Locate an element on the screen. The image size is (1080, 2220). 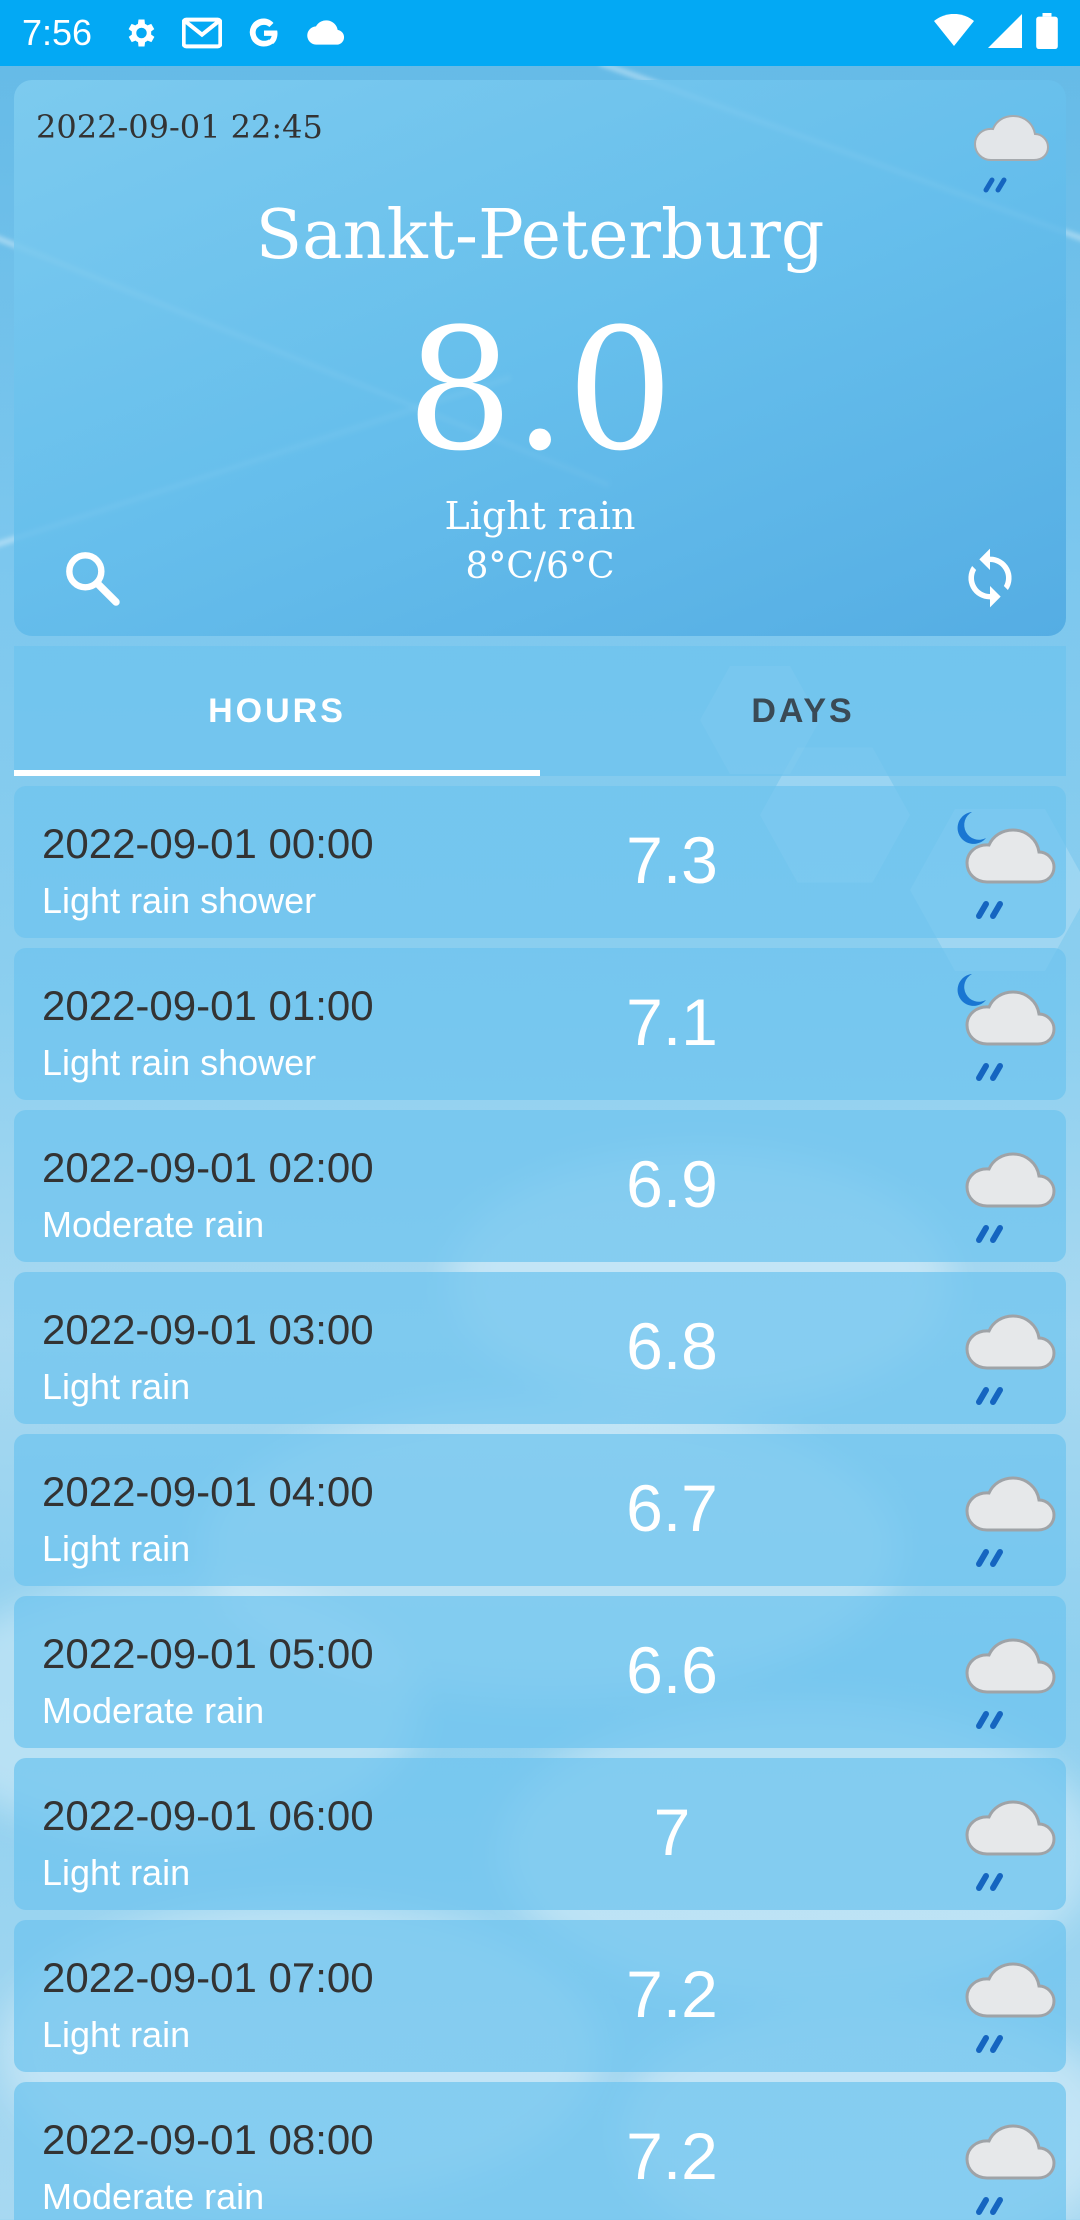
cloud-icon is located at coordinates (326, 33).